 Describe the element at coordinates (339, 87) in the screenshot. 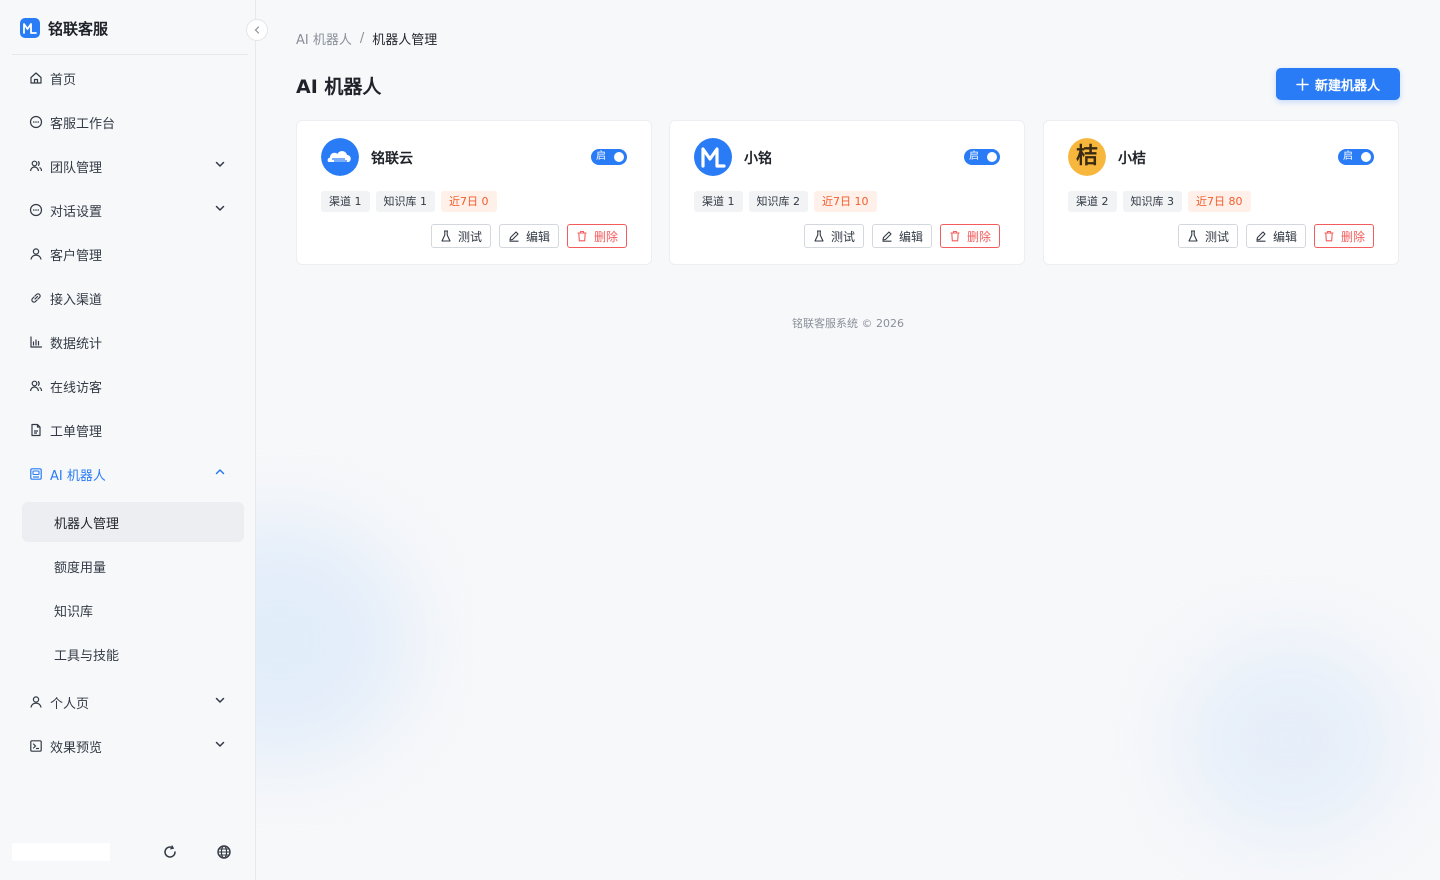

I see `page-title: AI 机器人` at that location.